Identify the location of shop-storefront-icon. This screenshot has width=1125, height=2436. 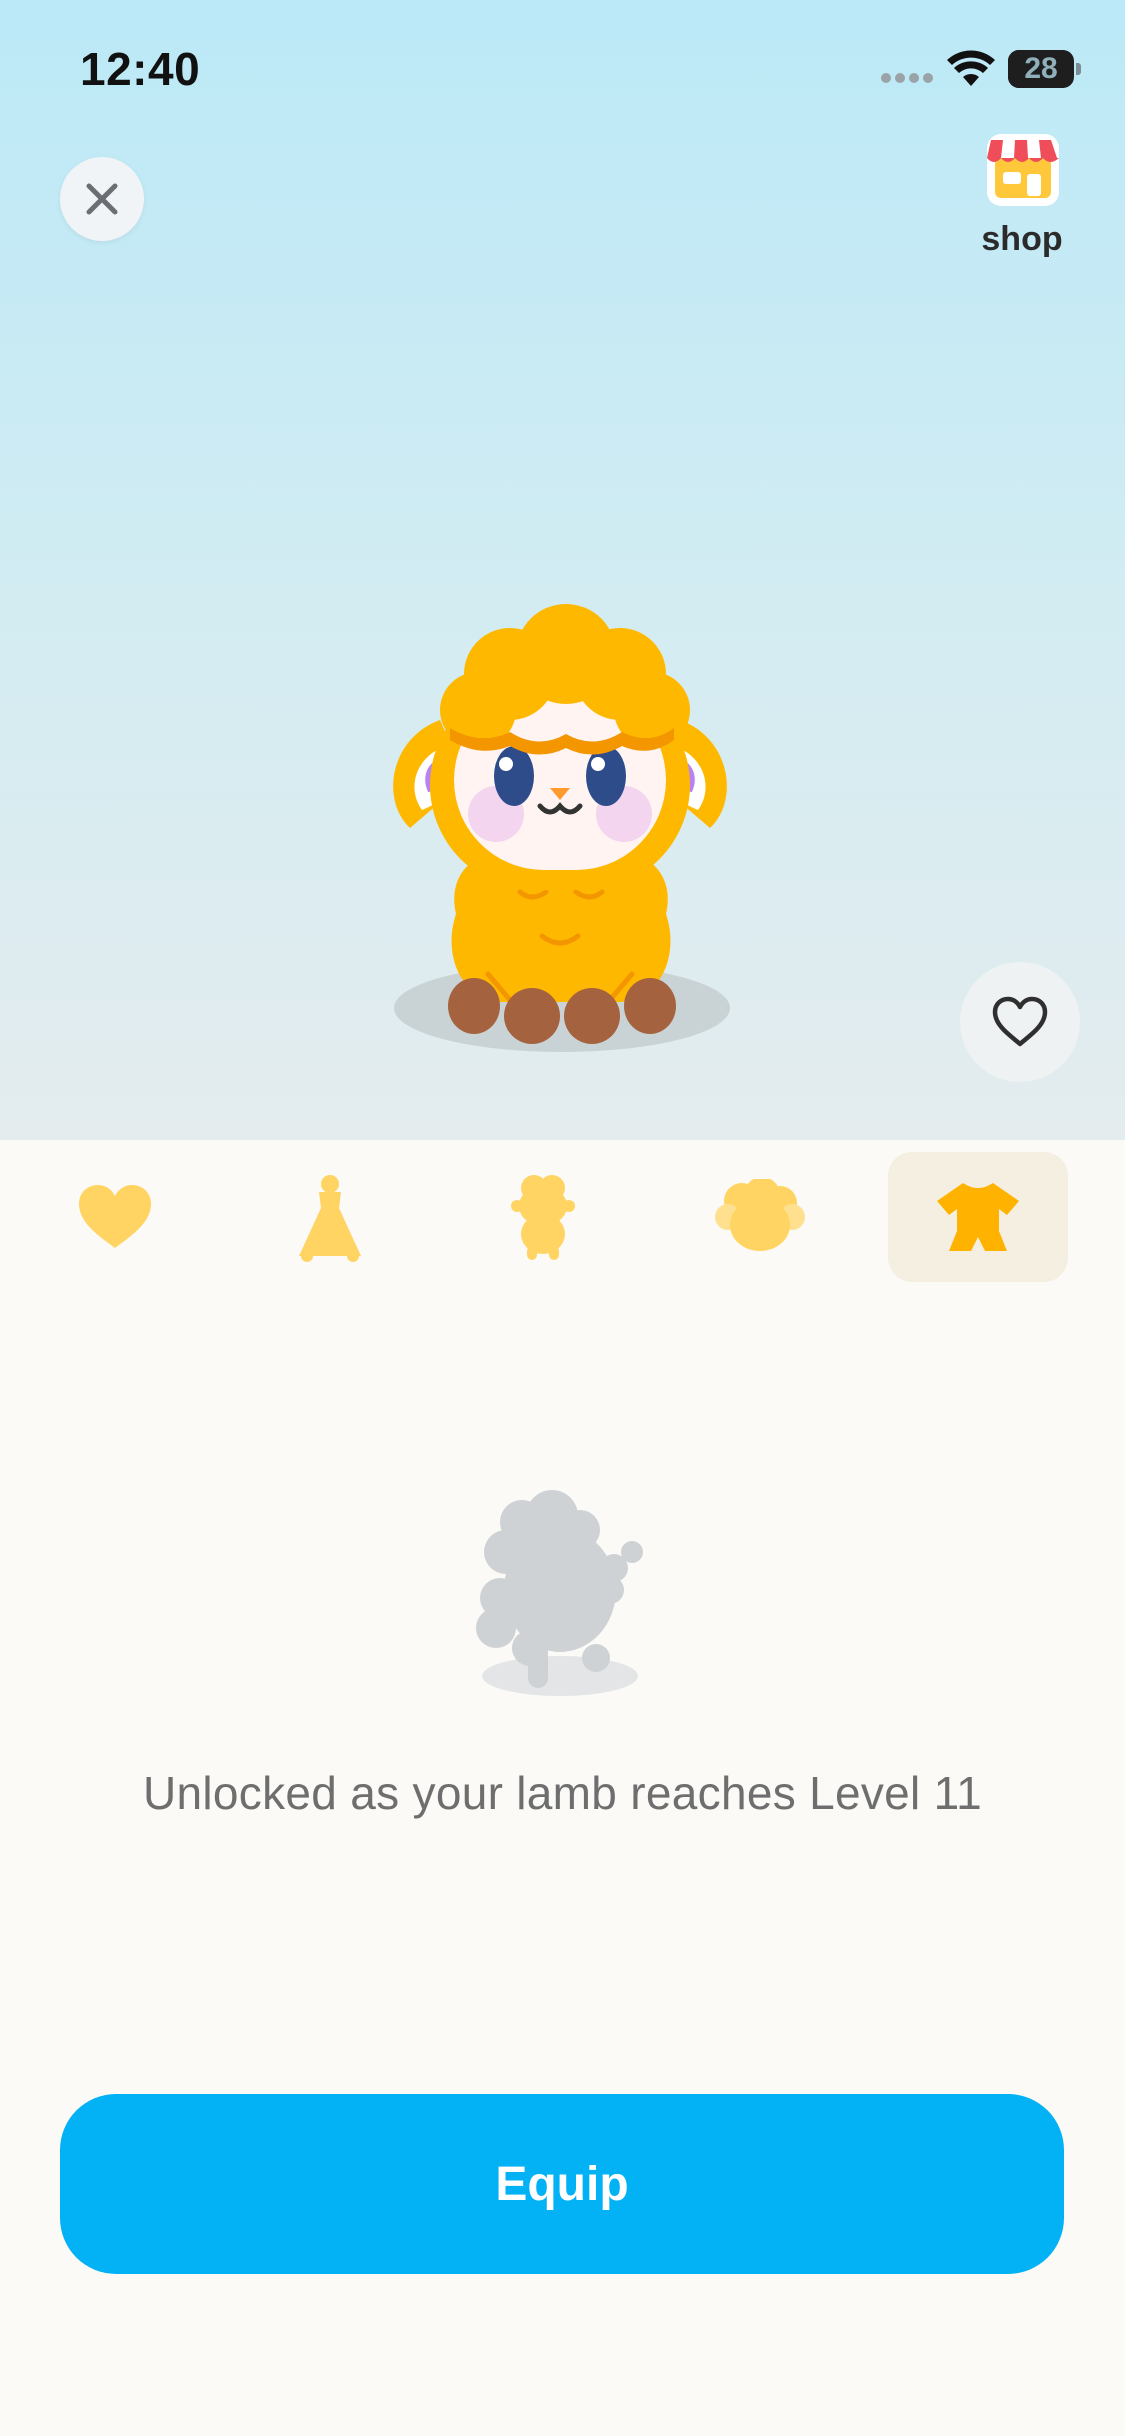
(1023, 170).